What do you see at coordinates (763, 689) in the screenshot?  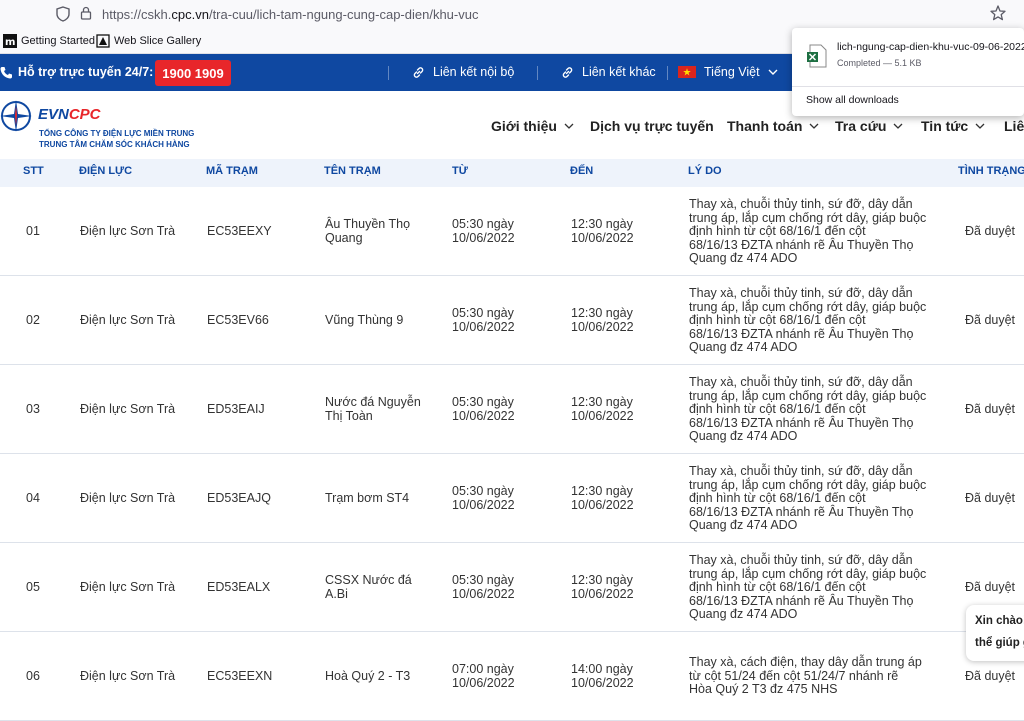 I see `cell-ly-do-line: Hòa Quý 2 T3 đz 475 NHS` at bounding box center [763, 689].